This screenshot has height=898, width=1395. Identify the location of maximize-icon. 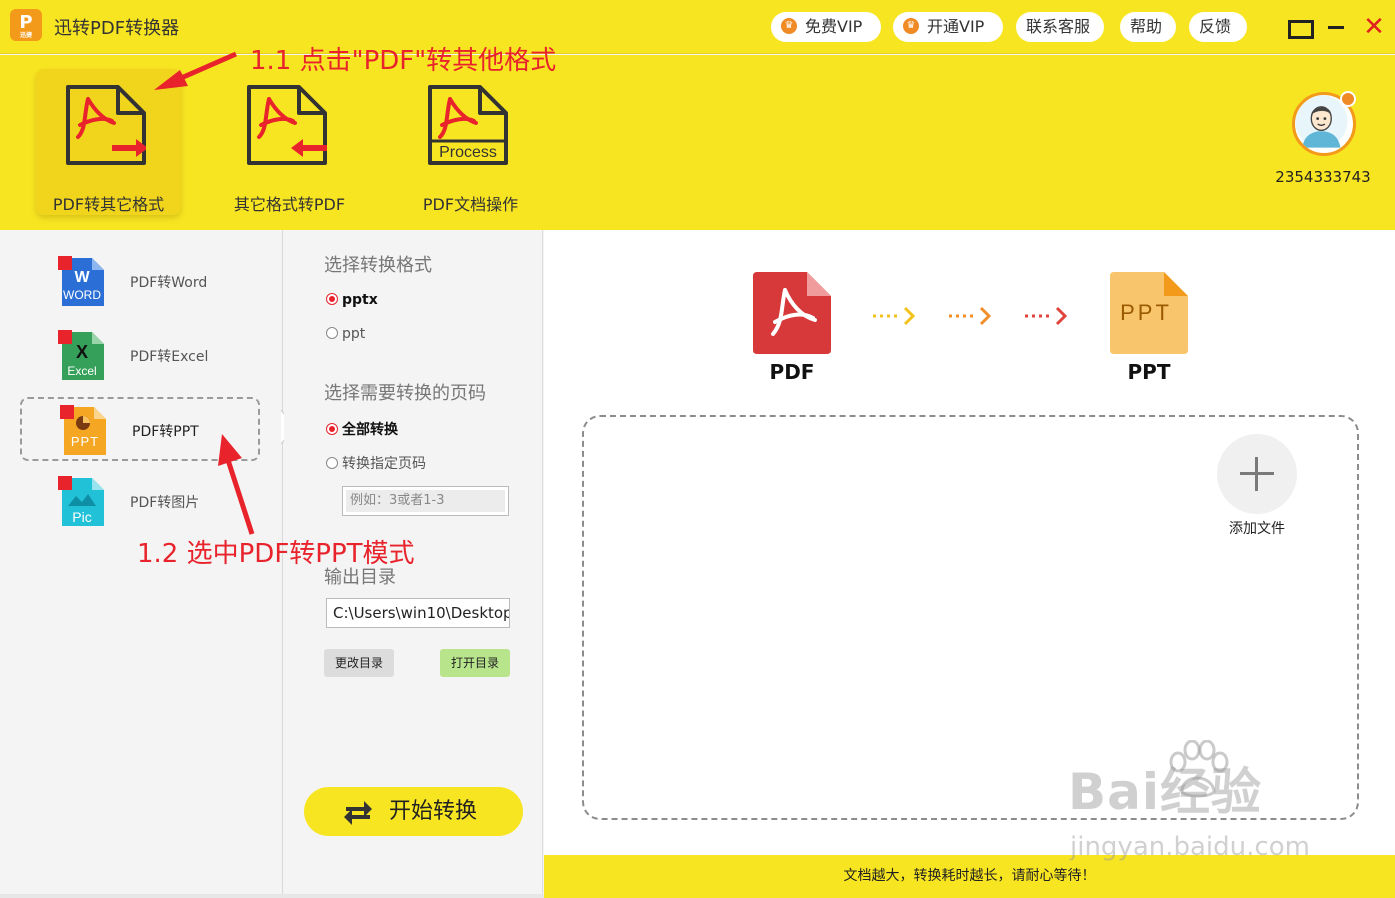
(1300, 27).